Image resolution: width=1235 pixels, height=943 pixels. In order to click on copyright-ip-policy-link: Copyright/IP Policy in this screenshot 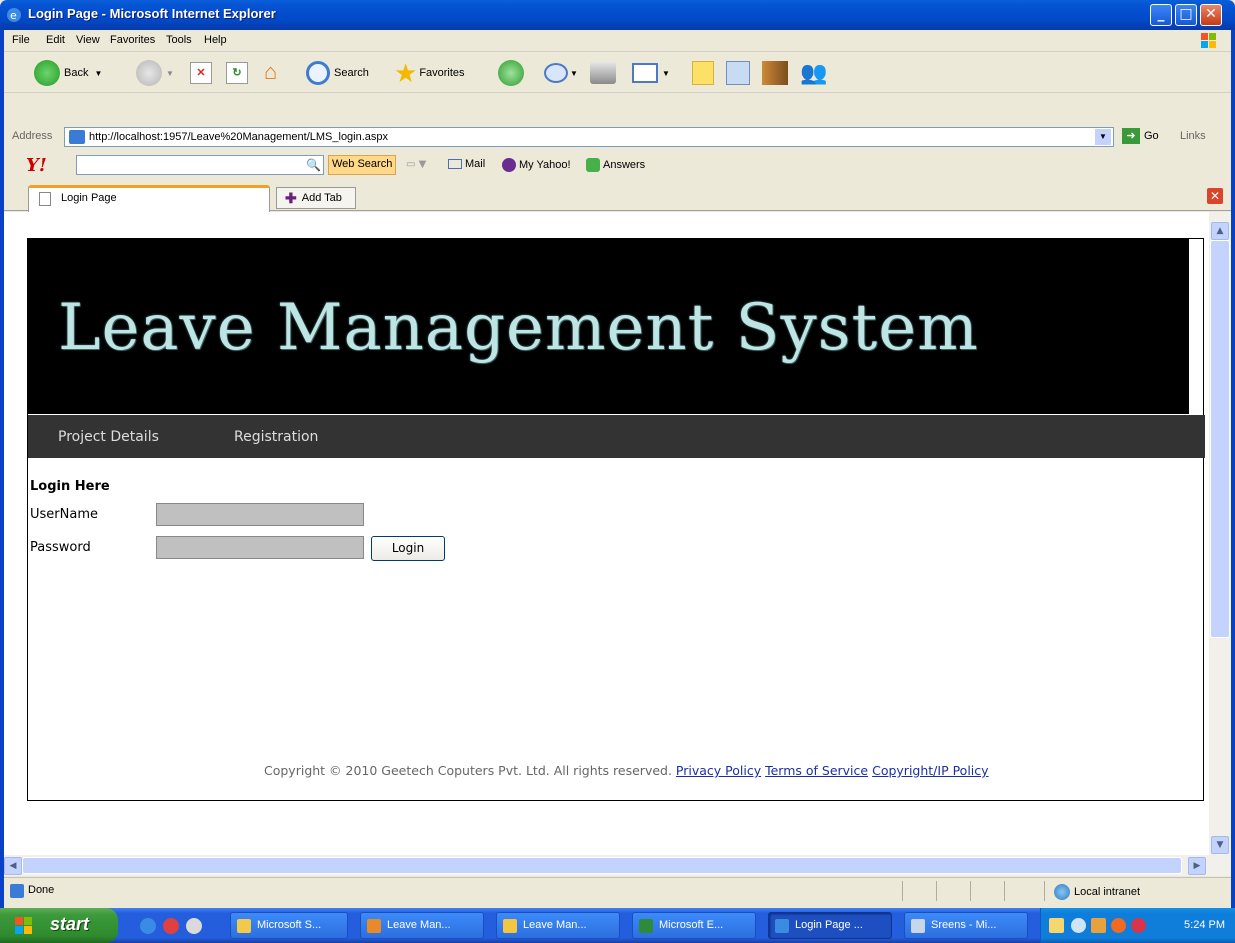, I will do `click(930, 770)`.